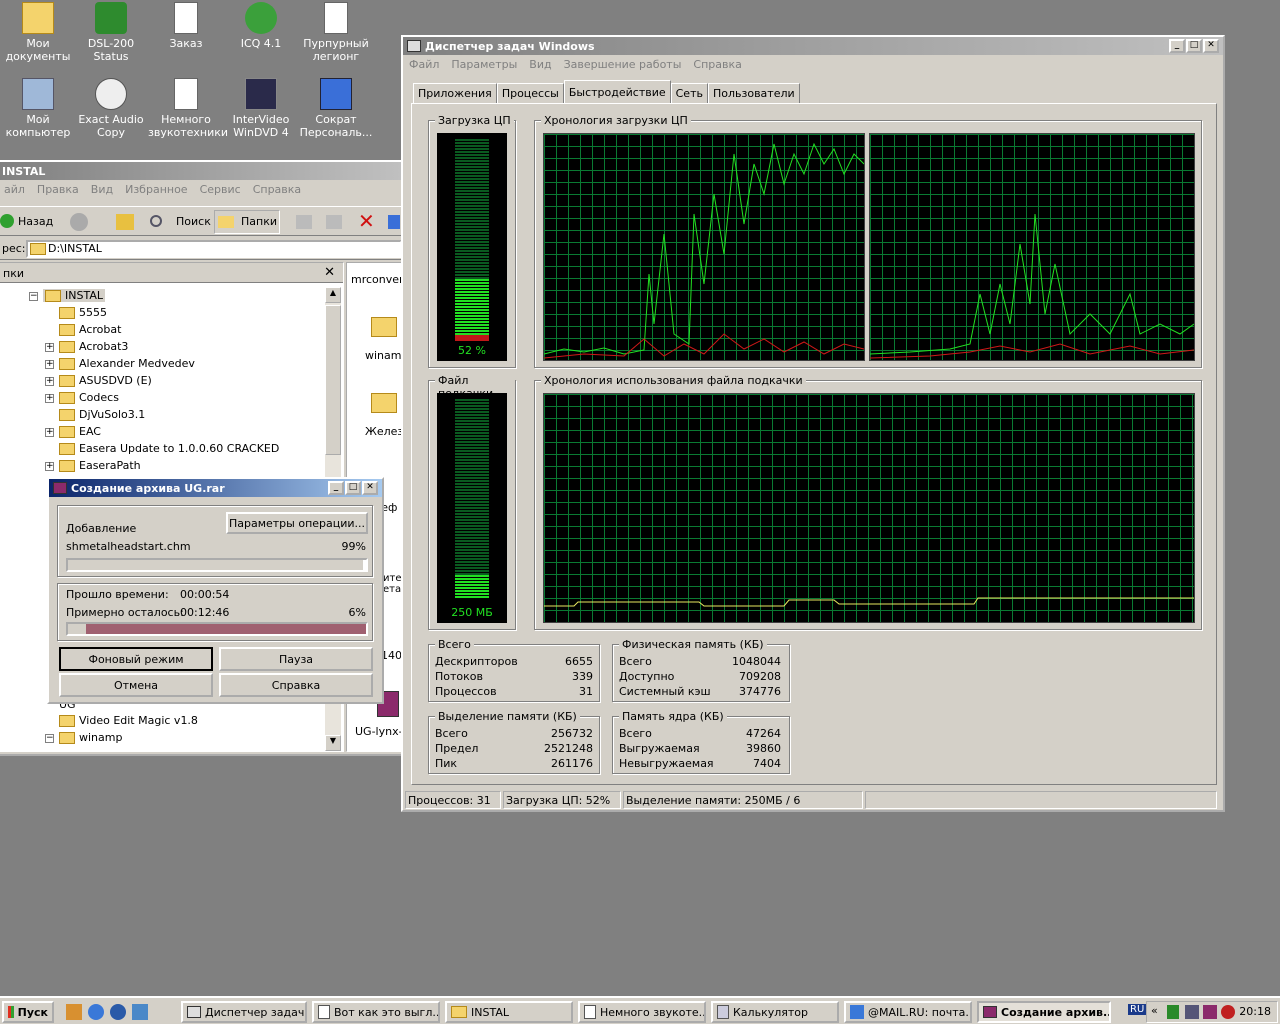 The image size is (1280, 1024). What do you see at coordinates (333, 380) in the screenshot?
I see `scroll-thumb` at bounding box center [333, 380].